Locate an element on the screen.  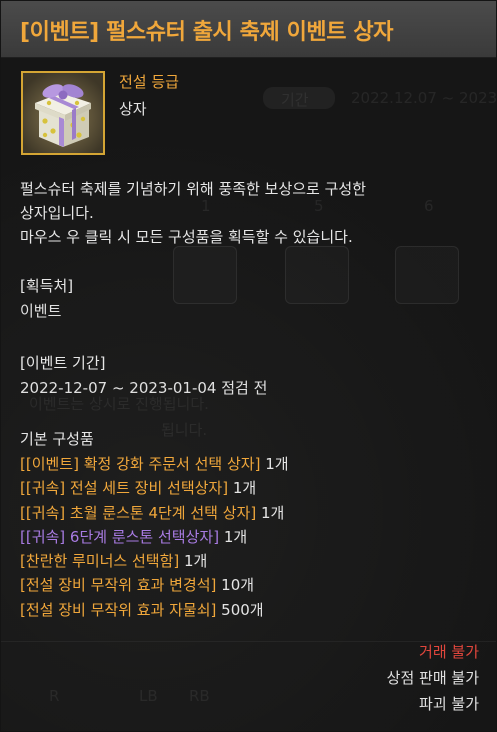
gift-box-icon is located at coordinates (63, 113).